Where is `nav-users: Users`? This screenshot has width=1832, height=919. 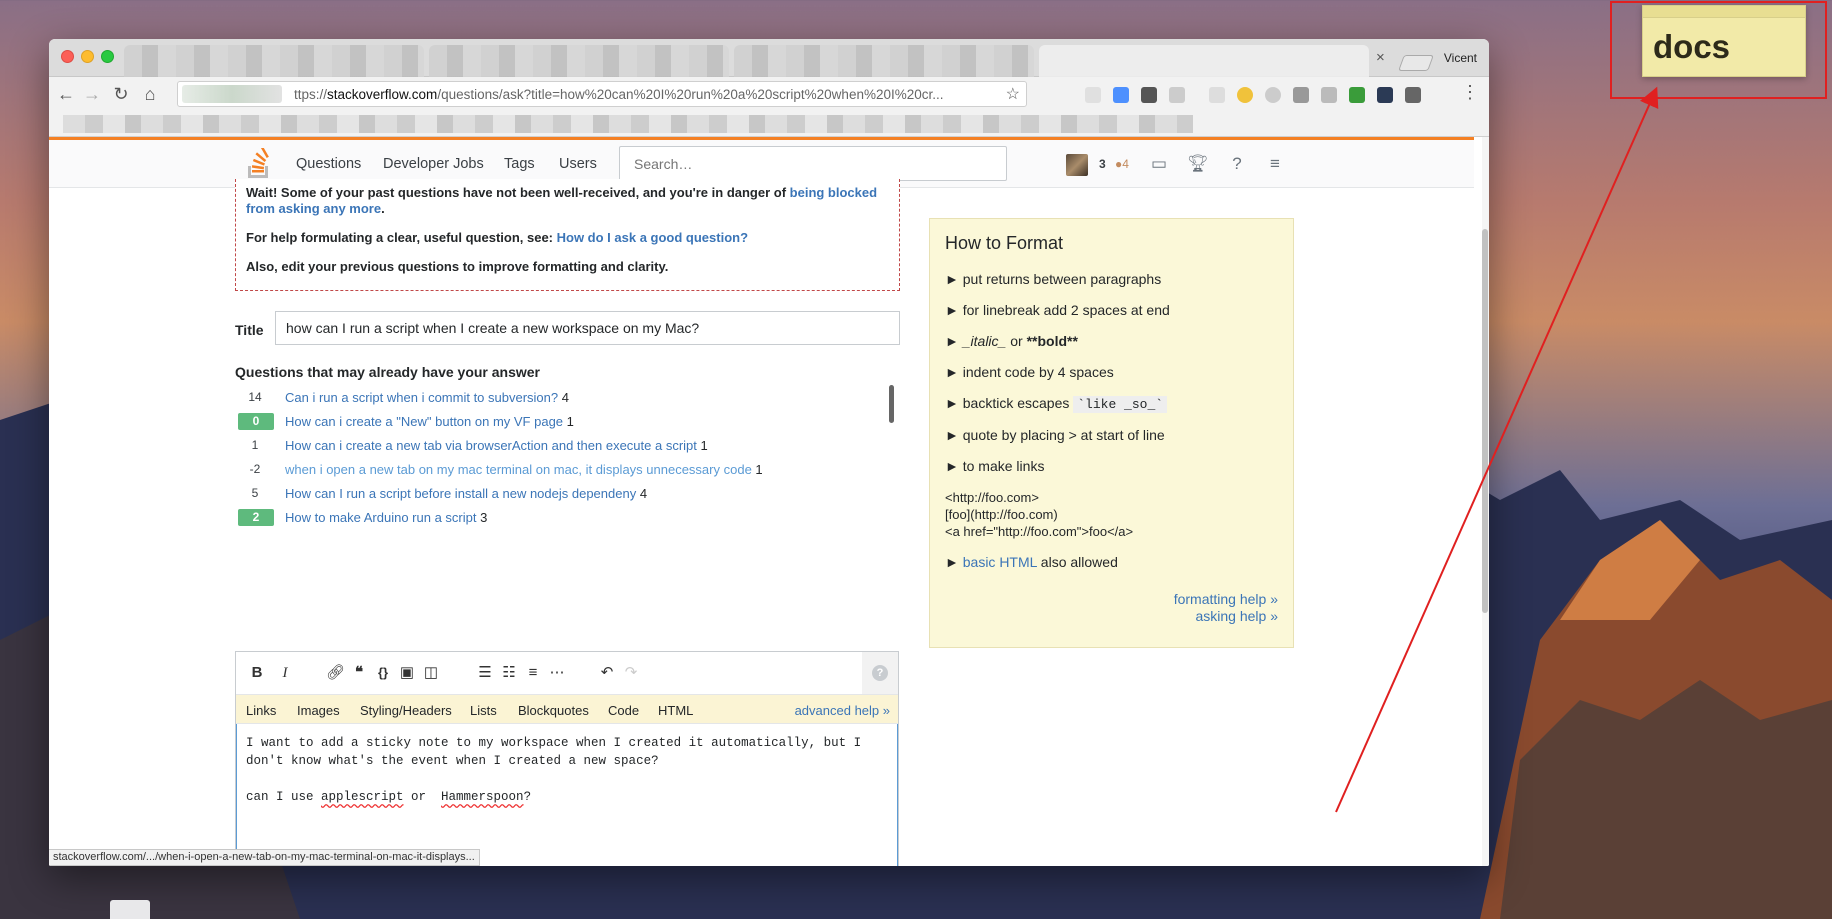
nav-users: Users is located at coordinates (578, 164).